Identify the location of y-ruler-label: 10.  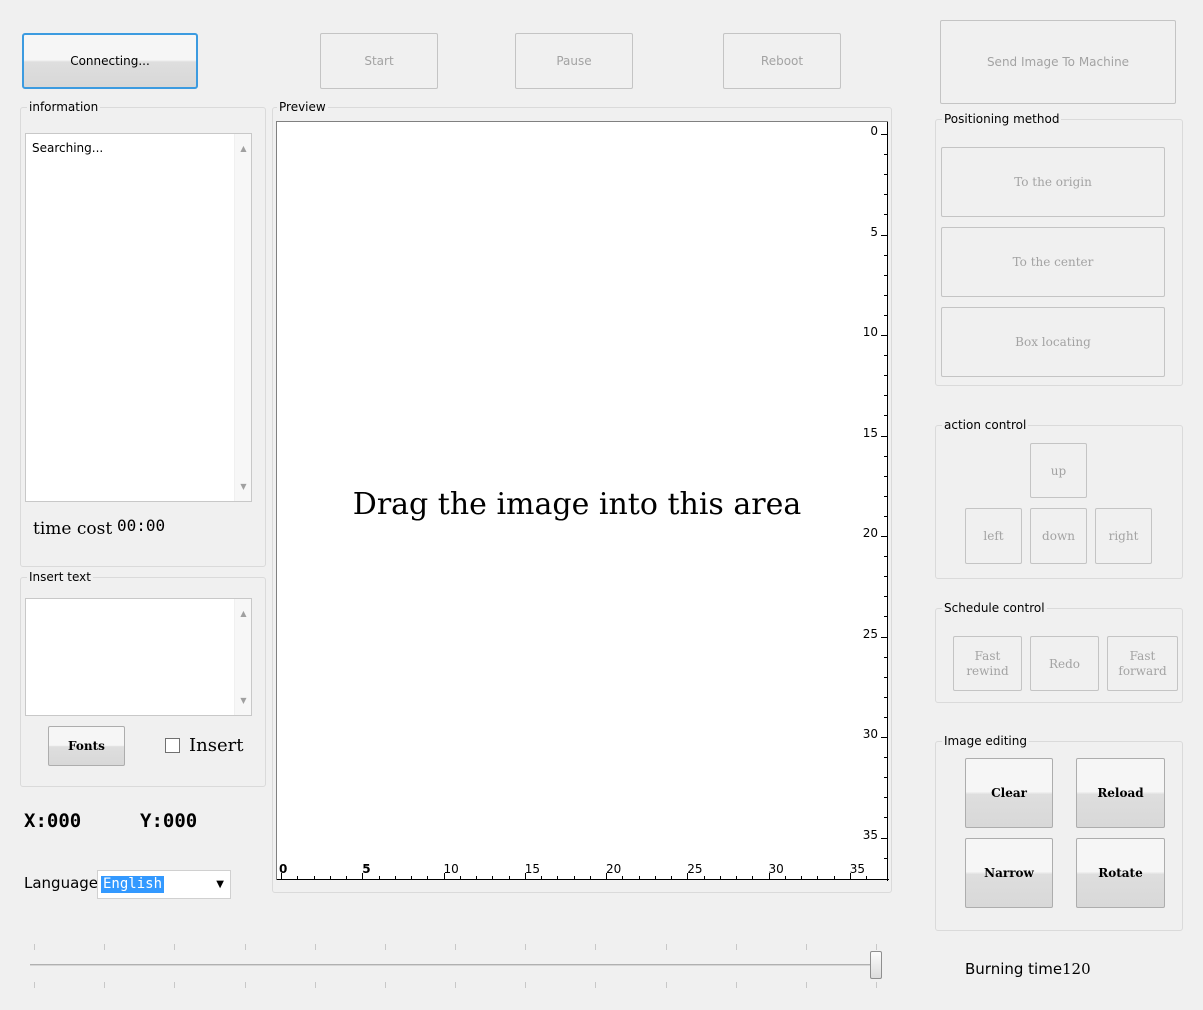
(870, 332).